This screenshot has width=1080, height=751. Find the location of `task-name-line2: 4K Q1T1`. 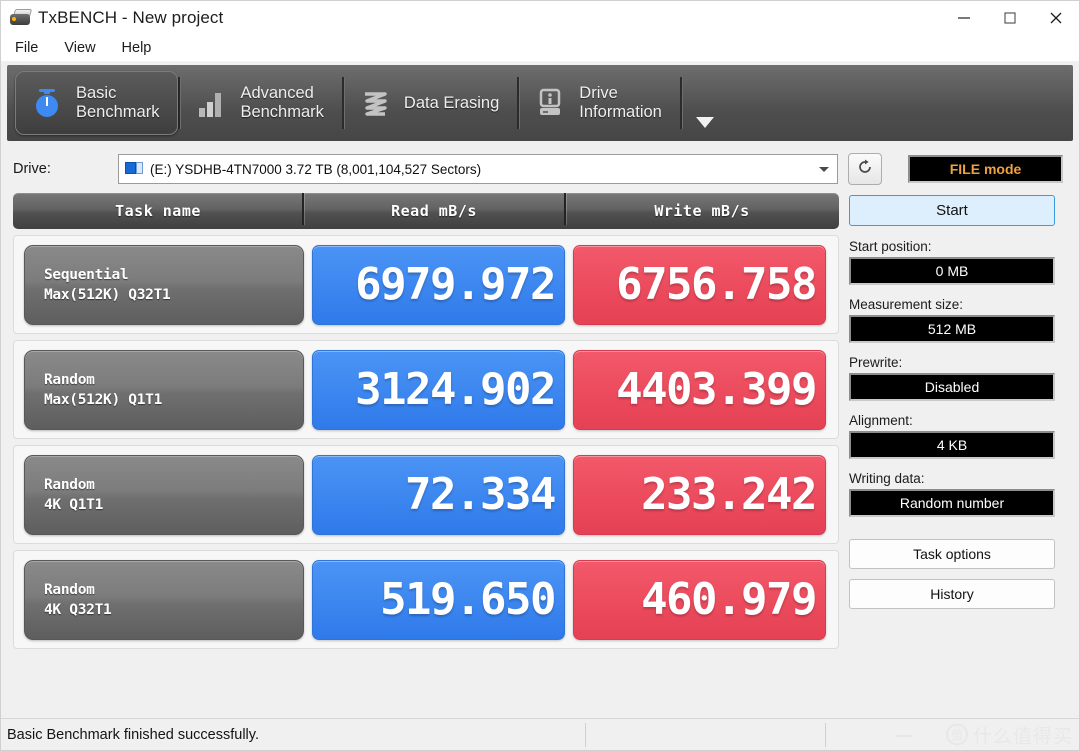

task-name-line2: 4K Q1T1 is located at coordinates (74, 504).